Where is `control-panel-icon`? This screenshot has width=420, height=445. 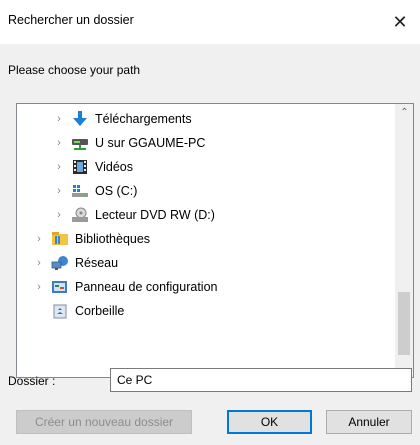 control-panel-icon is located at coordinates (60, 287).